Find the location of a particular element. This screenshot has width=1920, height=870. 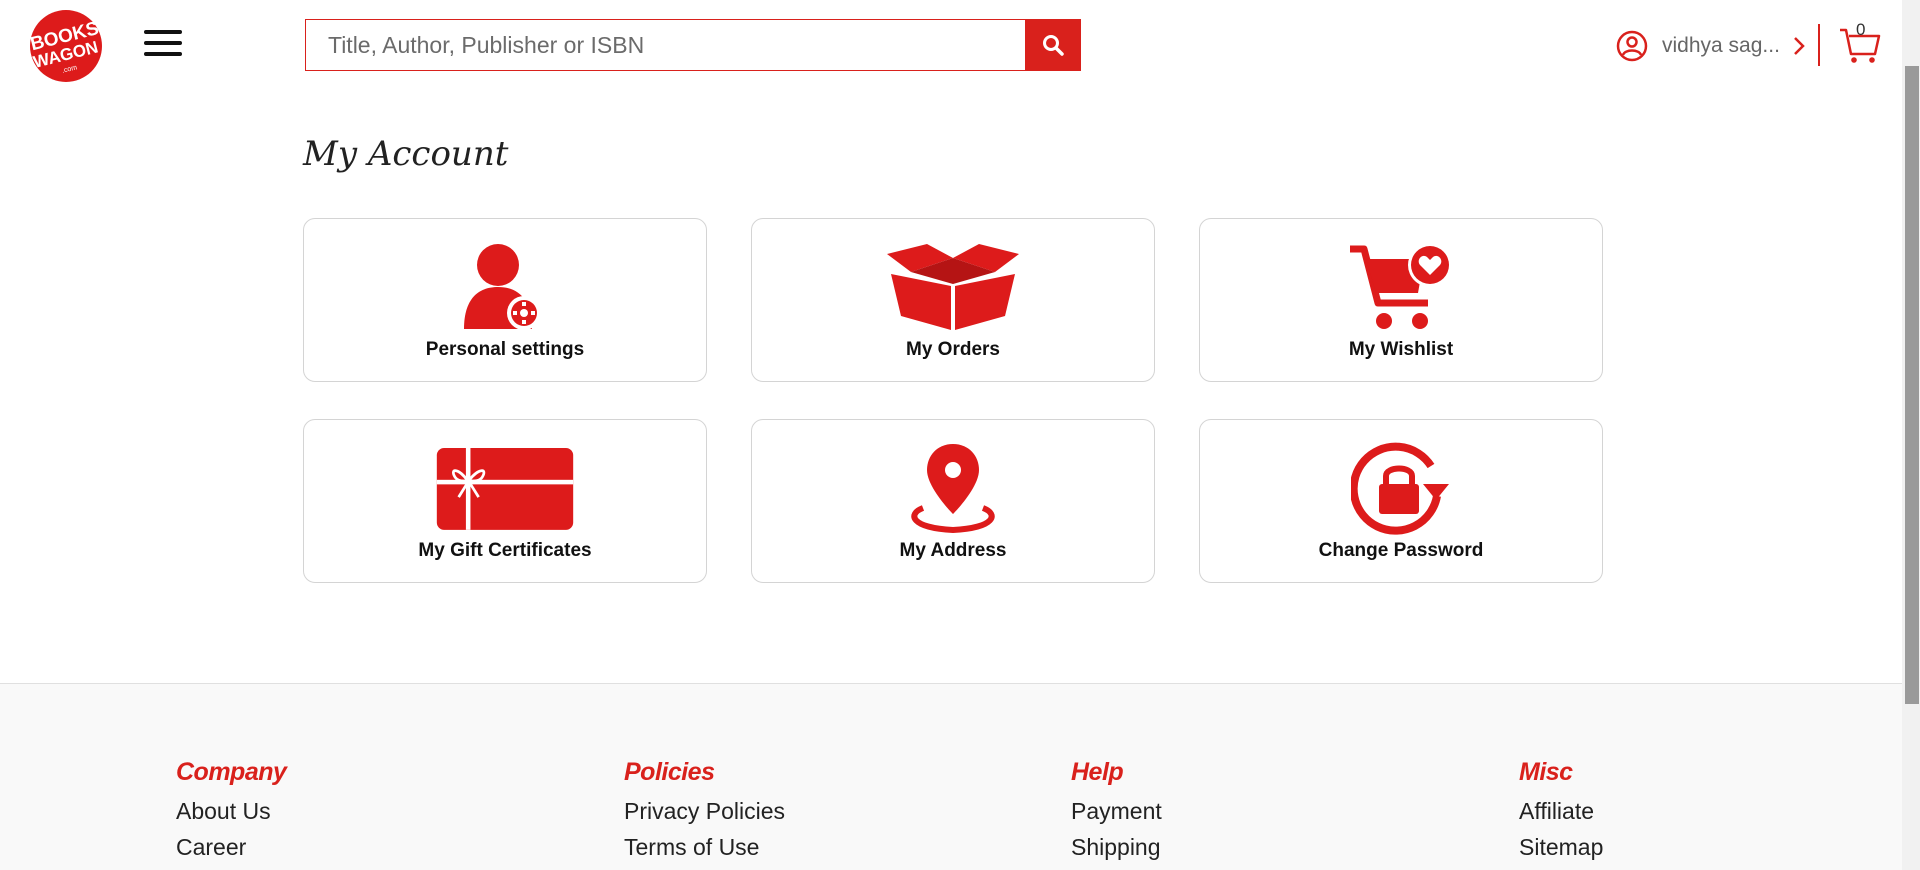

my-gift-certificates-card: My Gift Certificates is located at coordinates (505, 501).